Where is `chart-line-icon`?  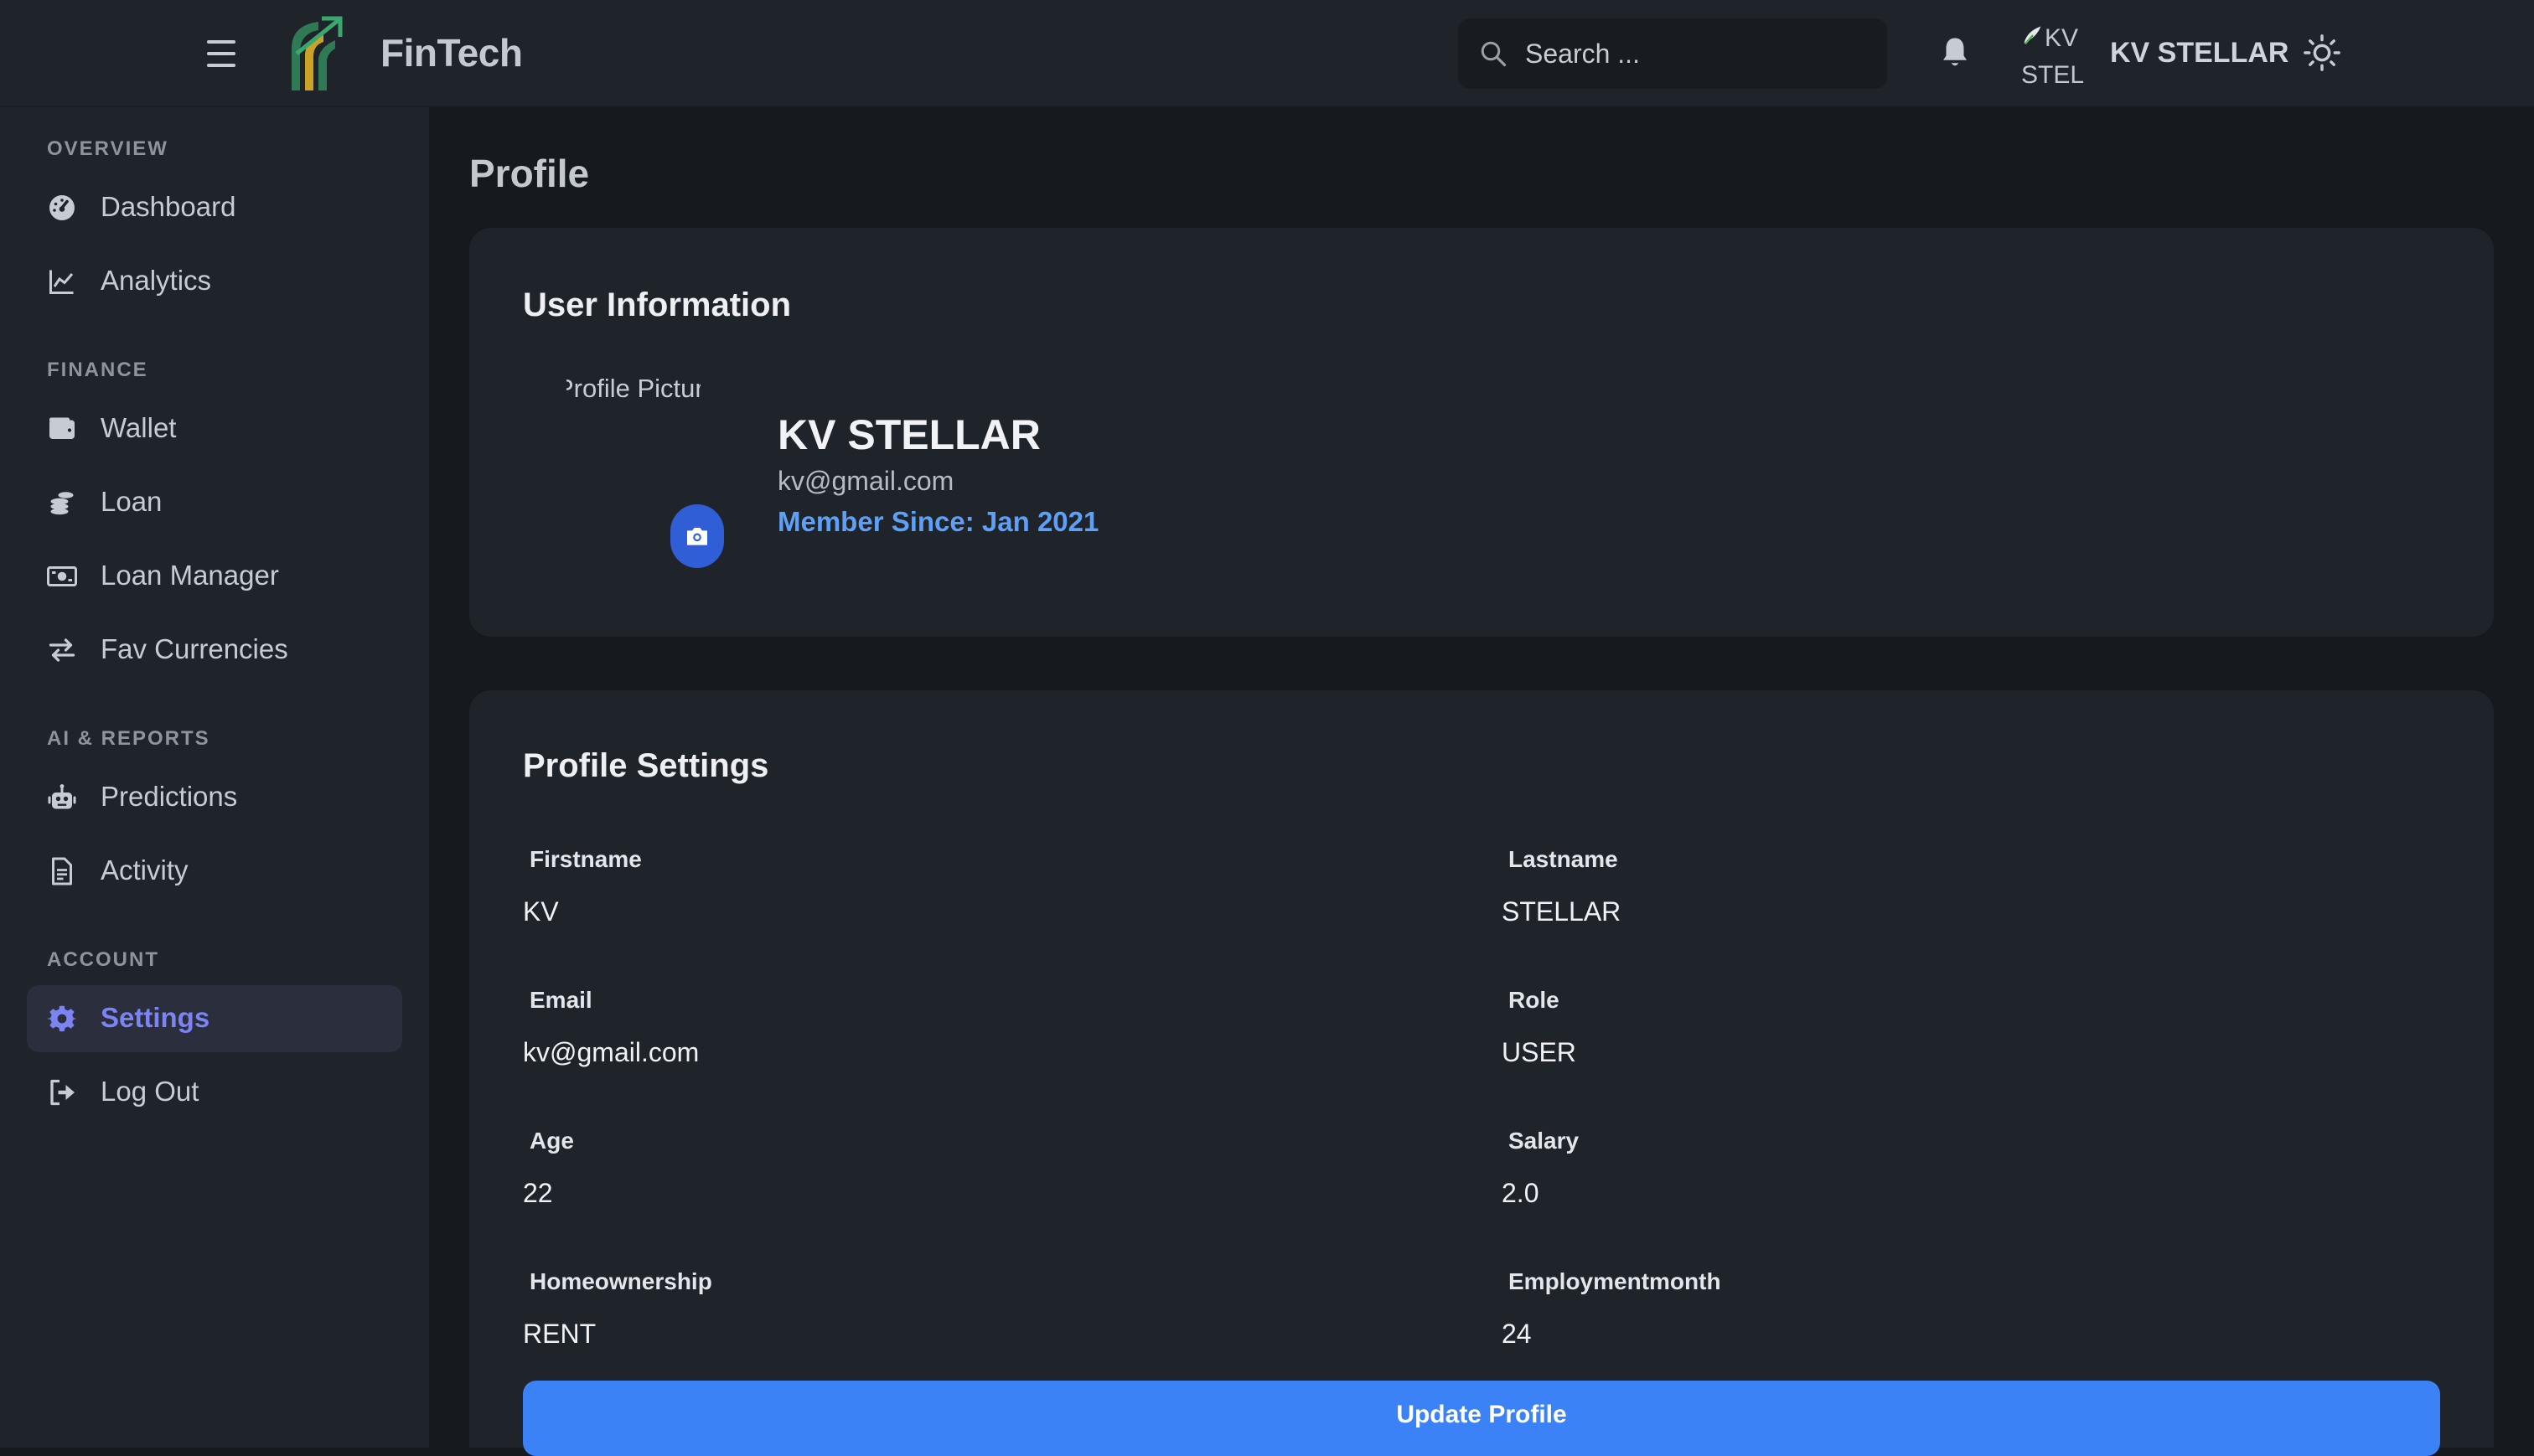 chart-line-icon is located at coordinates (61, 282).